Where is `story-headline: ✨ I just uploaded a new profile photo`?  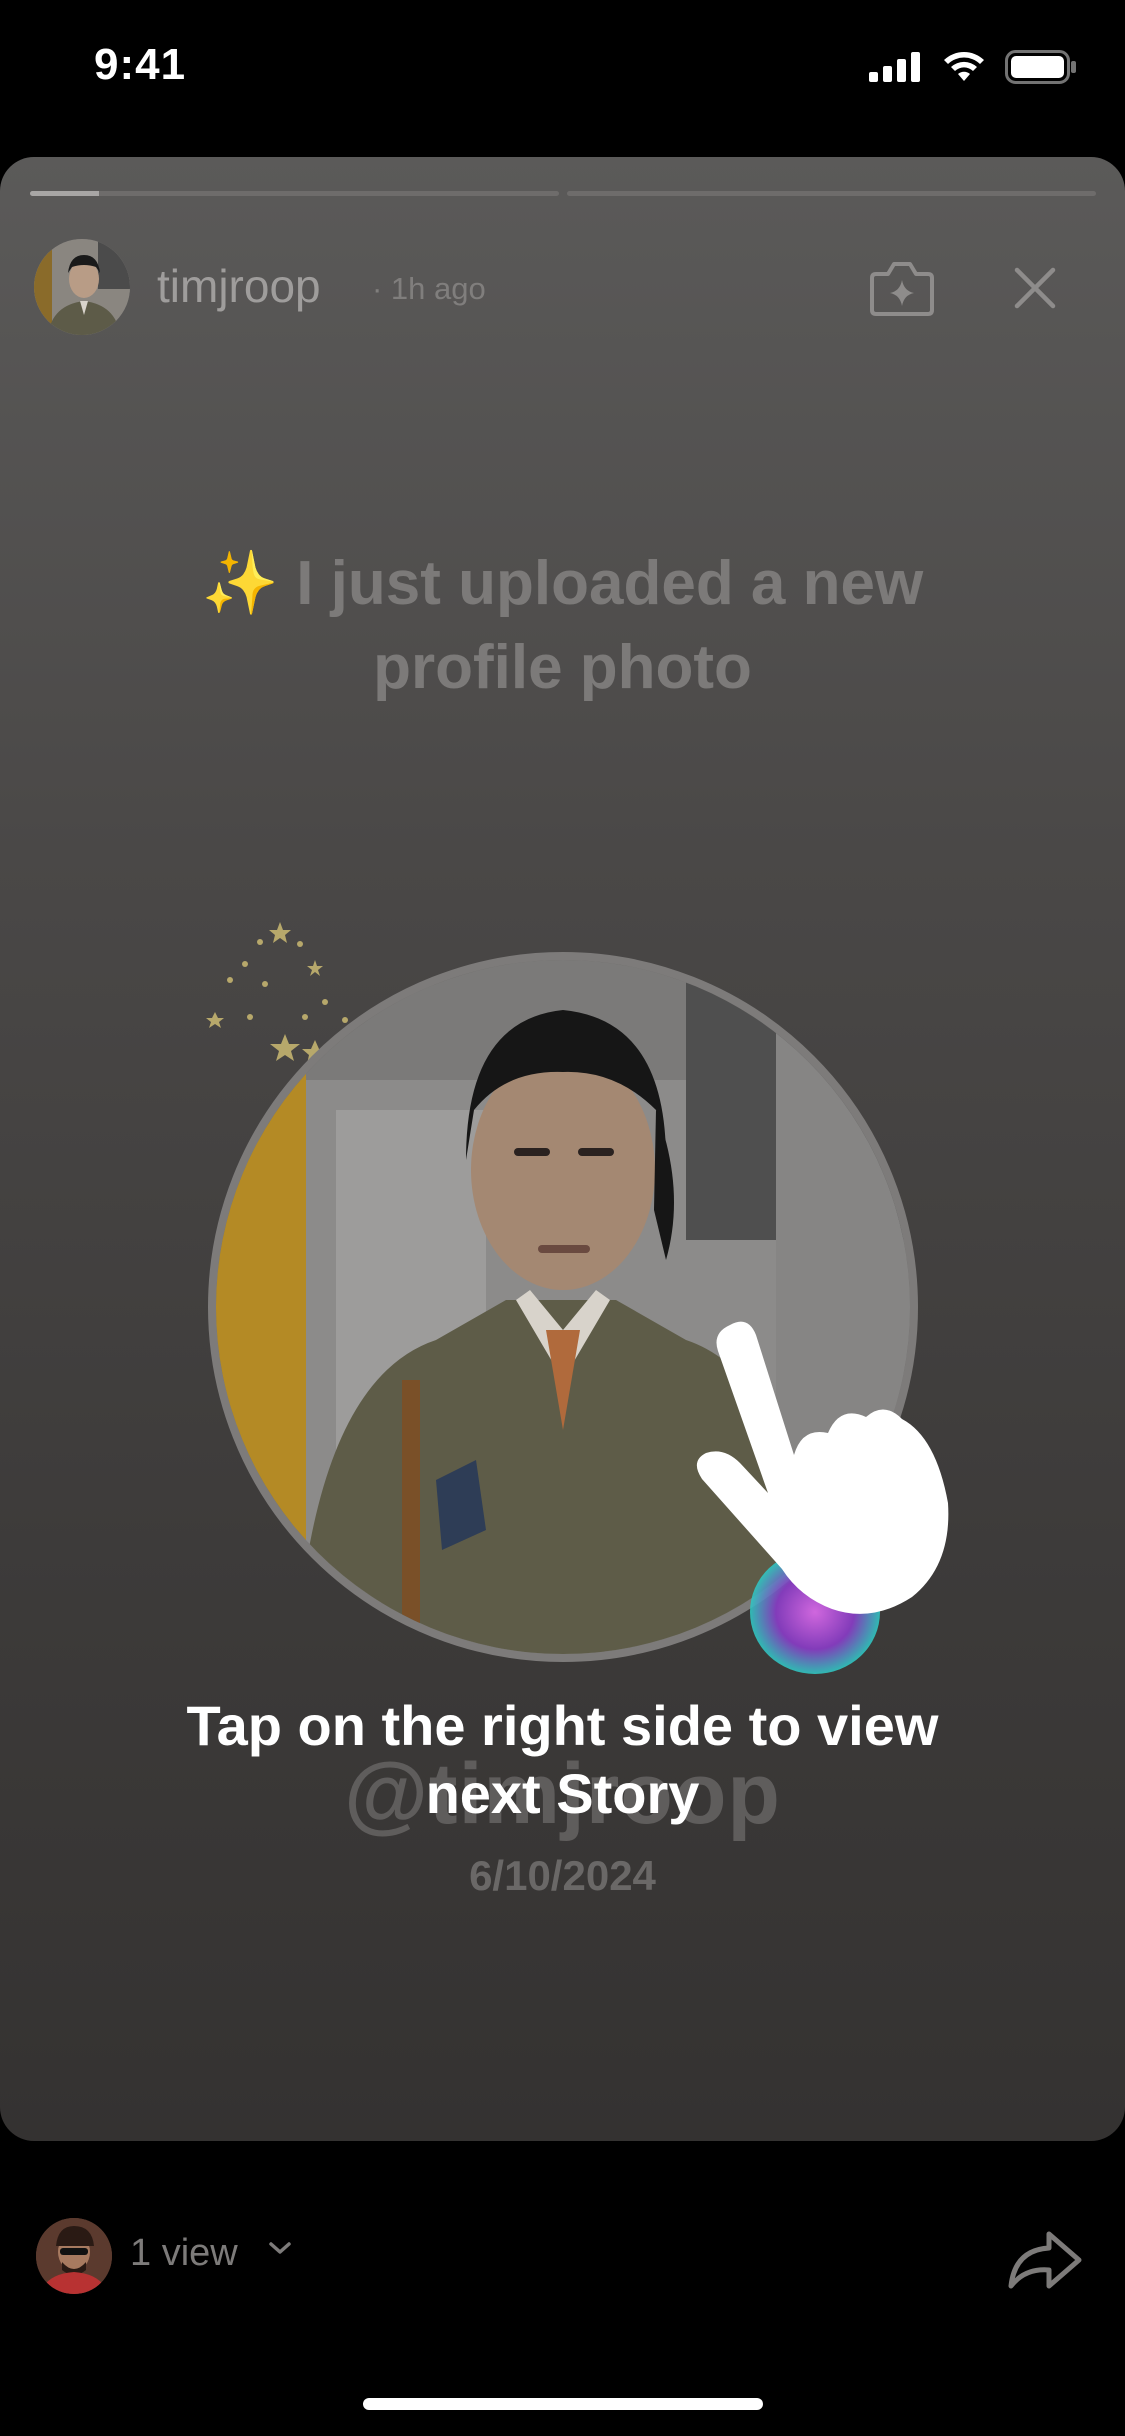
story-headline: ✨ I just uploaded a new profile photo is located at coordinates (562, 626).